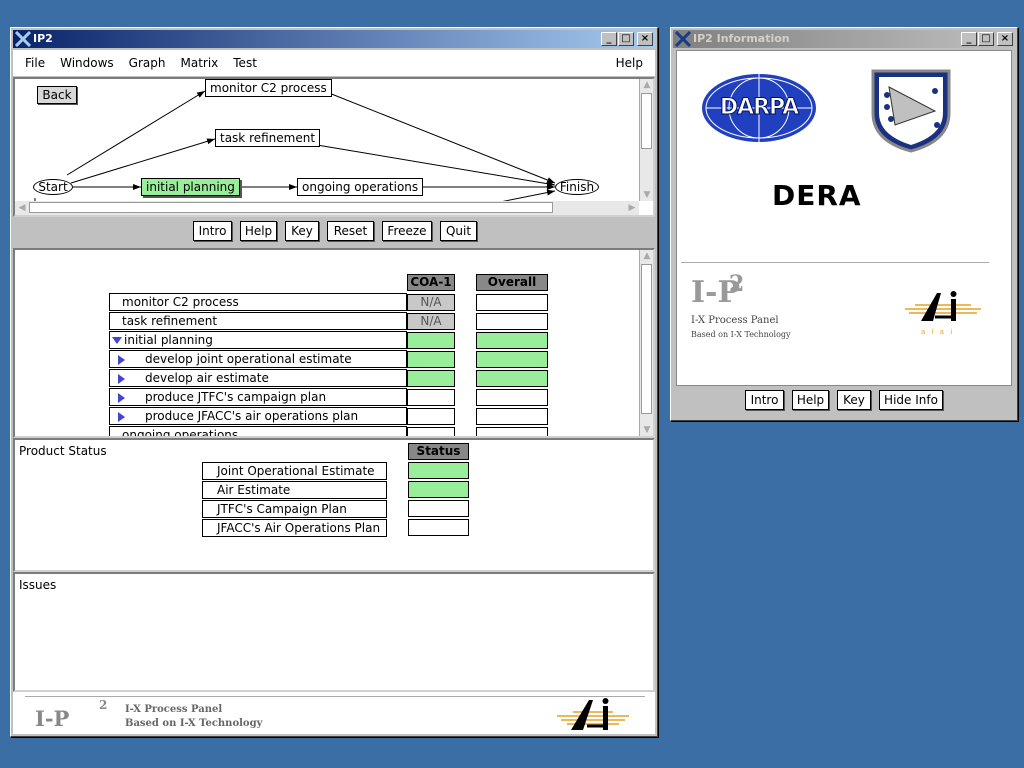 The width and height of the screenshot is (1024, 768). I want to click on node-start: Start, so click(53, 187).